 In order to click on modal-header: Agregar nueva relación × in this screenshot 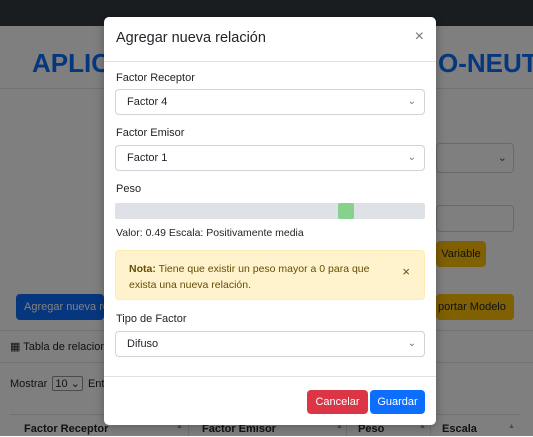, I will do `click(270, 39)`.